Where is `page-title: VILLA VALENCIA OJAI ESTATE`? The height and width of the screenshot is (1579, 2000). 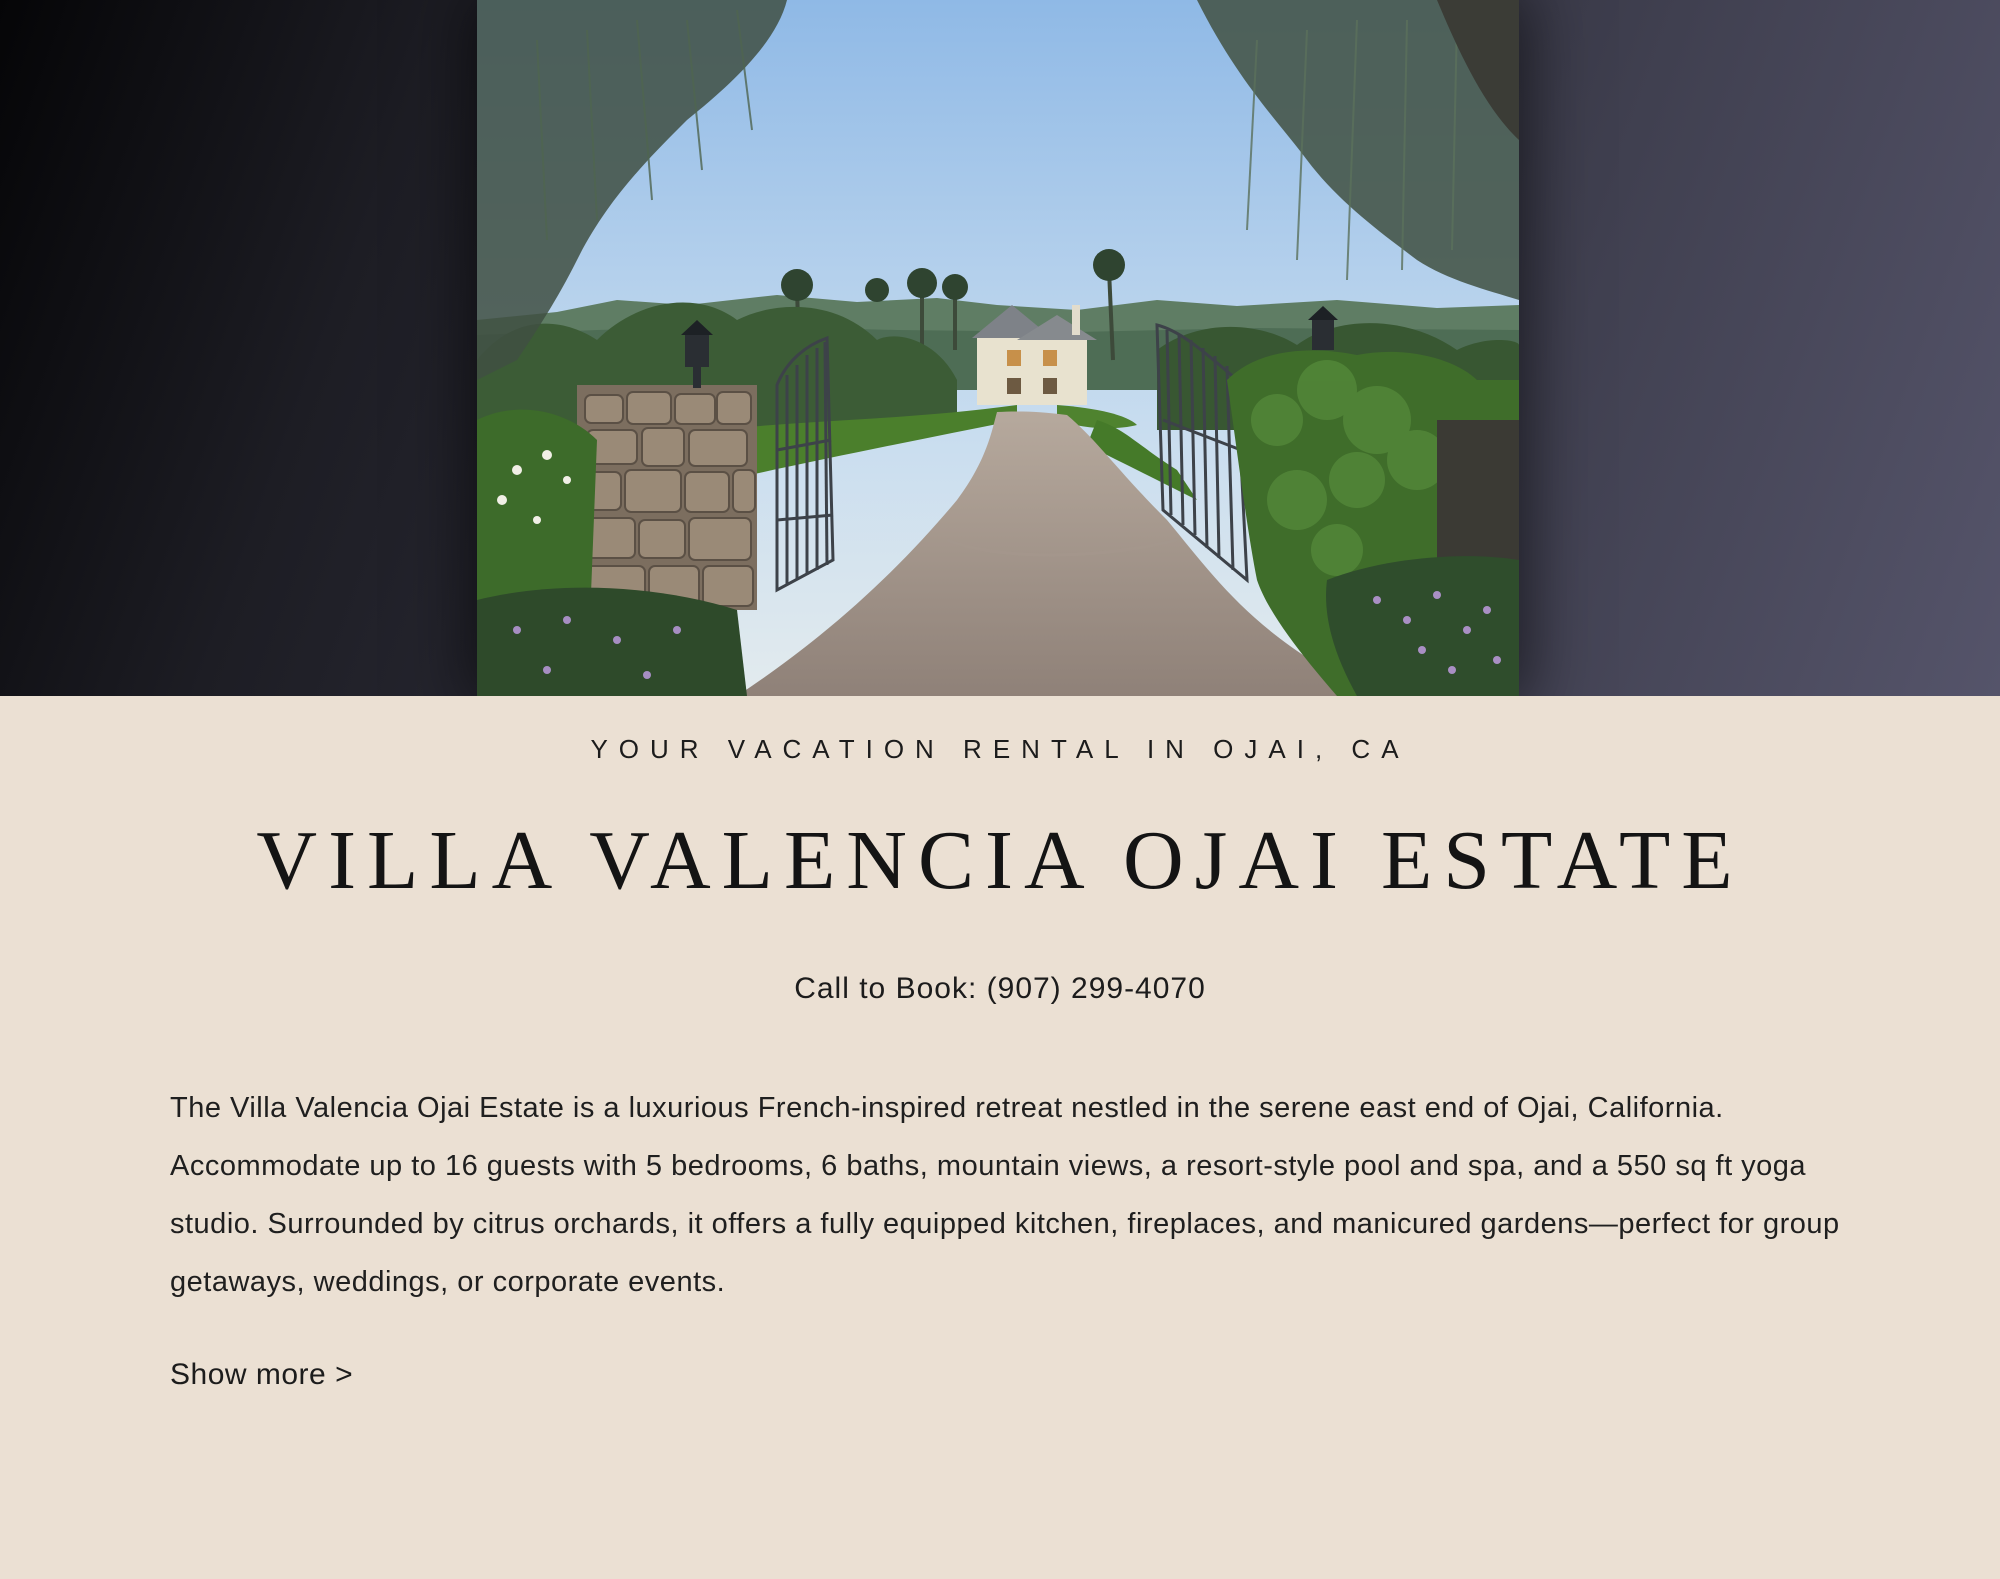
page-title: VILLA VALENCIA OJAI ESTATE is located at coordinates (1000, 860).